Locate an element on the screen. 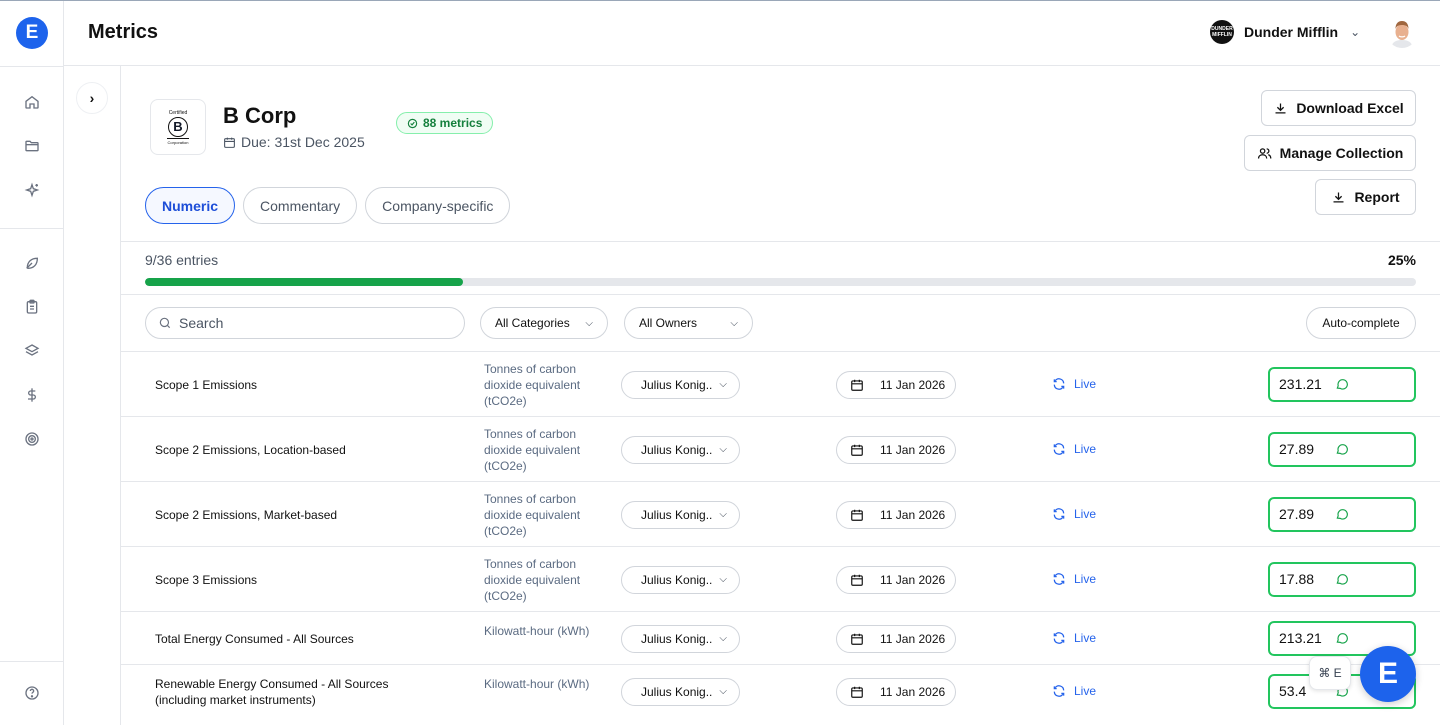  progress-percent: 25% is located at coordinates (1401, 260).